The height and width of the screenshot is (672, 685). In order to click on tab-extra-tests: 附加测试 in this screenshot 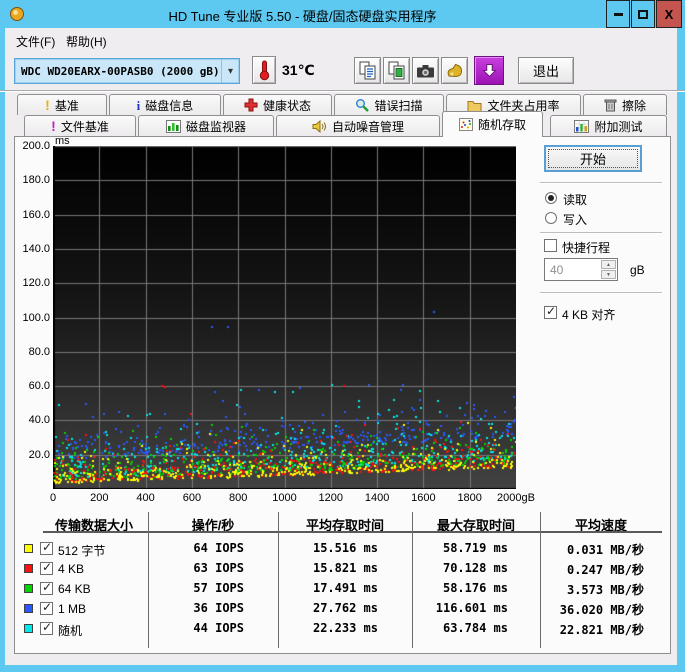, I will do `click(608, 125)`.